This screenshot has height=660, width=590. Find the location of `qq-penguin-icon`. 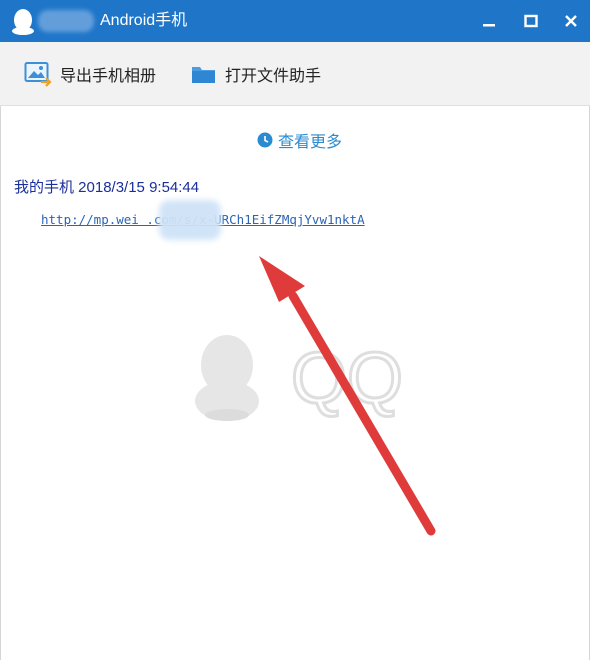

qq-penguin-icon is located at coordinates (23, 22).